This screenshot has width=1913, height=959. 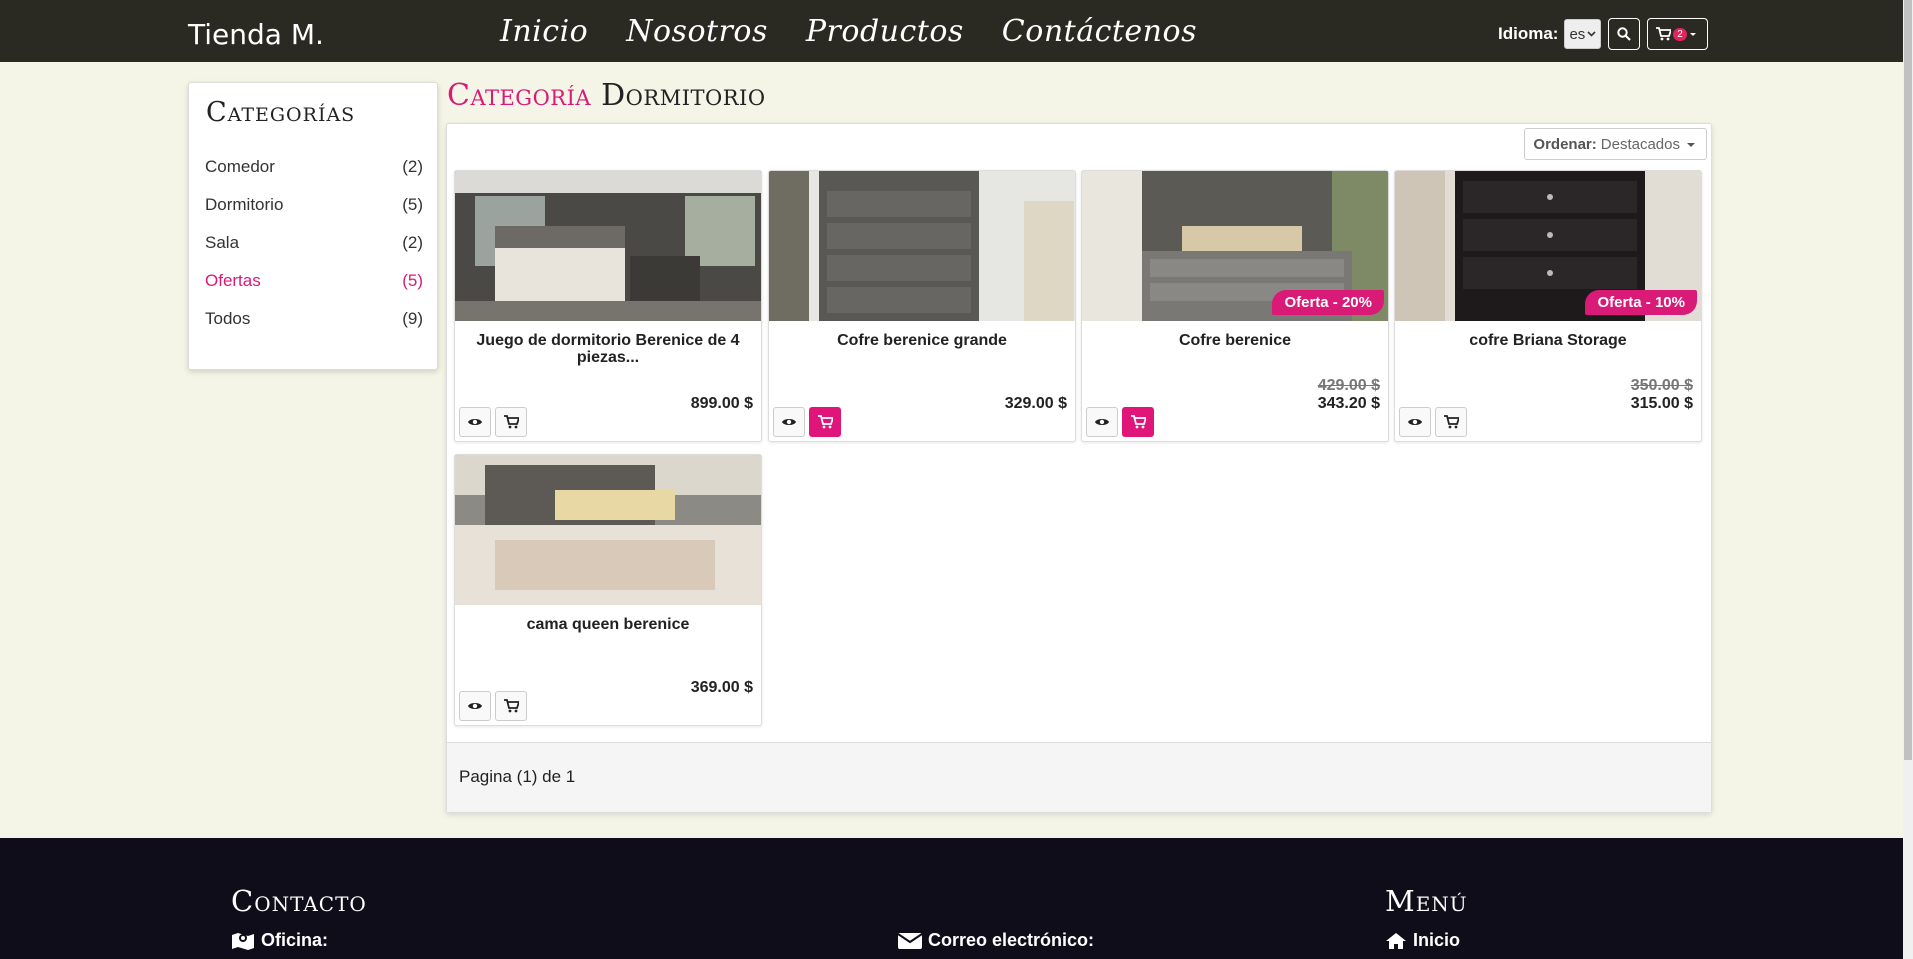 What do you see at coordinates (1908, 380) in the screenshot?
I see `scrollbar-thumb` at bounding box center [1908, 380].